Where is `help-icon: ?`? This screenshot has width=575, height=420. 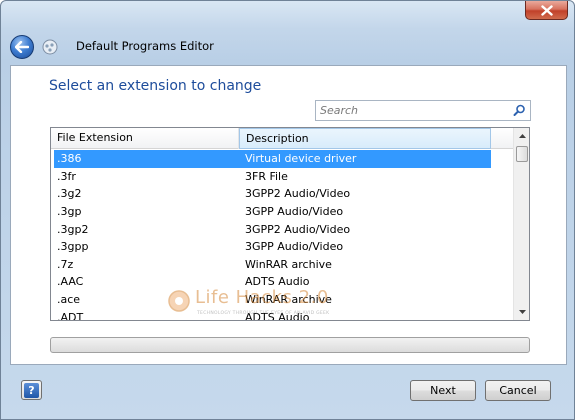
help-icon: ? is located at coordinates (31, 390).